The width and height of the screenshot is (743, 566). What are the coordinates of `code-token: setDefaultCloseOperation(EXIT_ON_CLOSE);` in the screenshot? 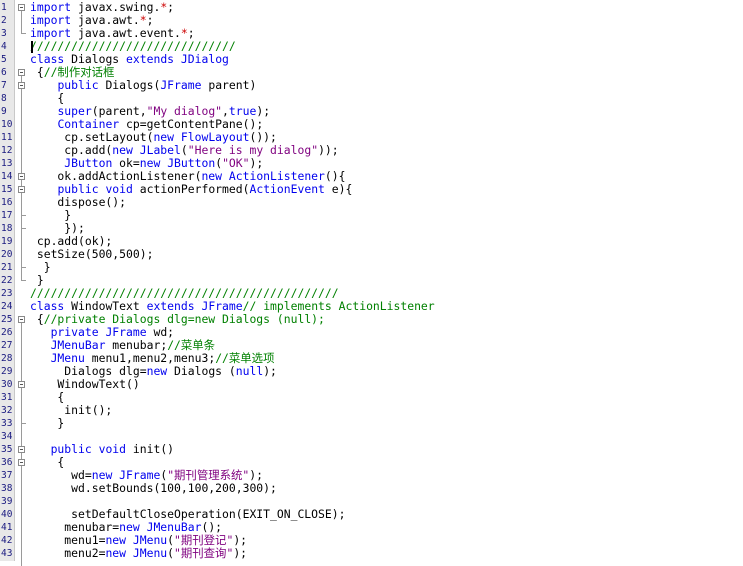 It's located at (188, 514).